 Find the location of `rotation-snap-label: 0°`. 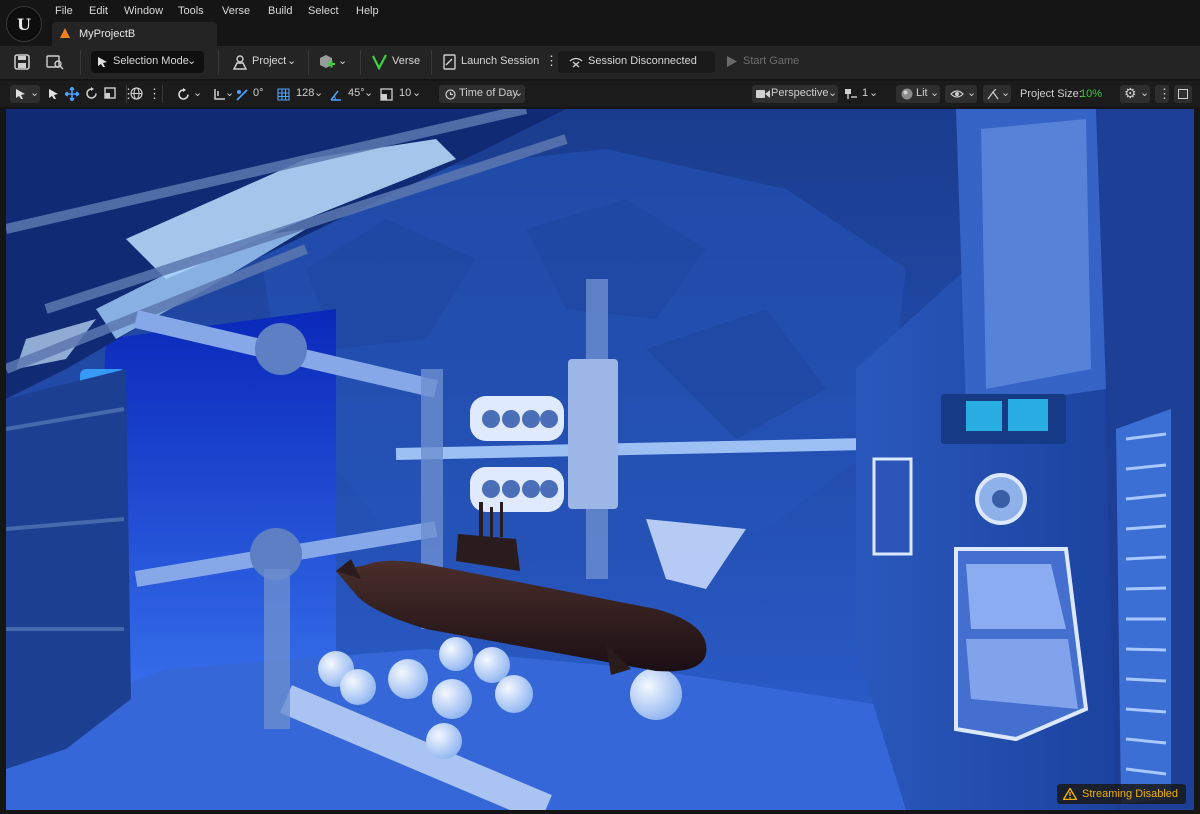

rotation-snap-label: 0° is located at coordinates (258, 93).